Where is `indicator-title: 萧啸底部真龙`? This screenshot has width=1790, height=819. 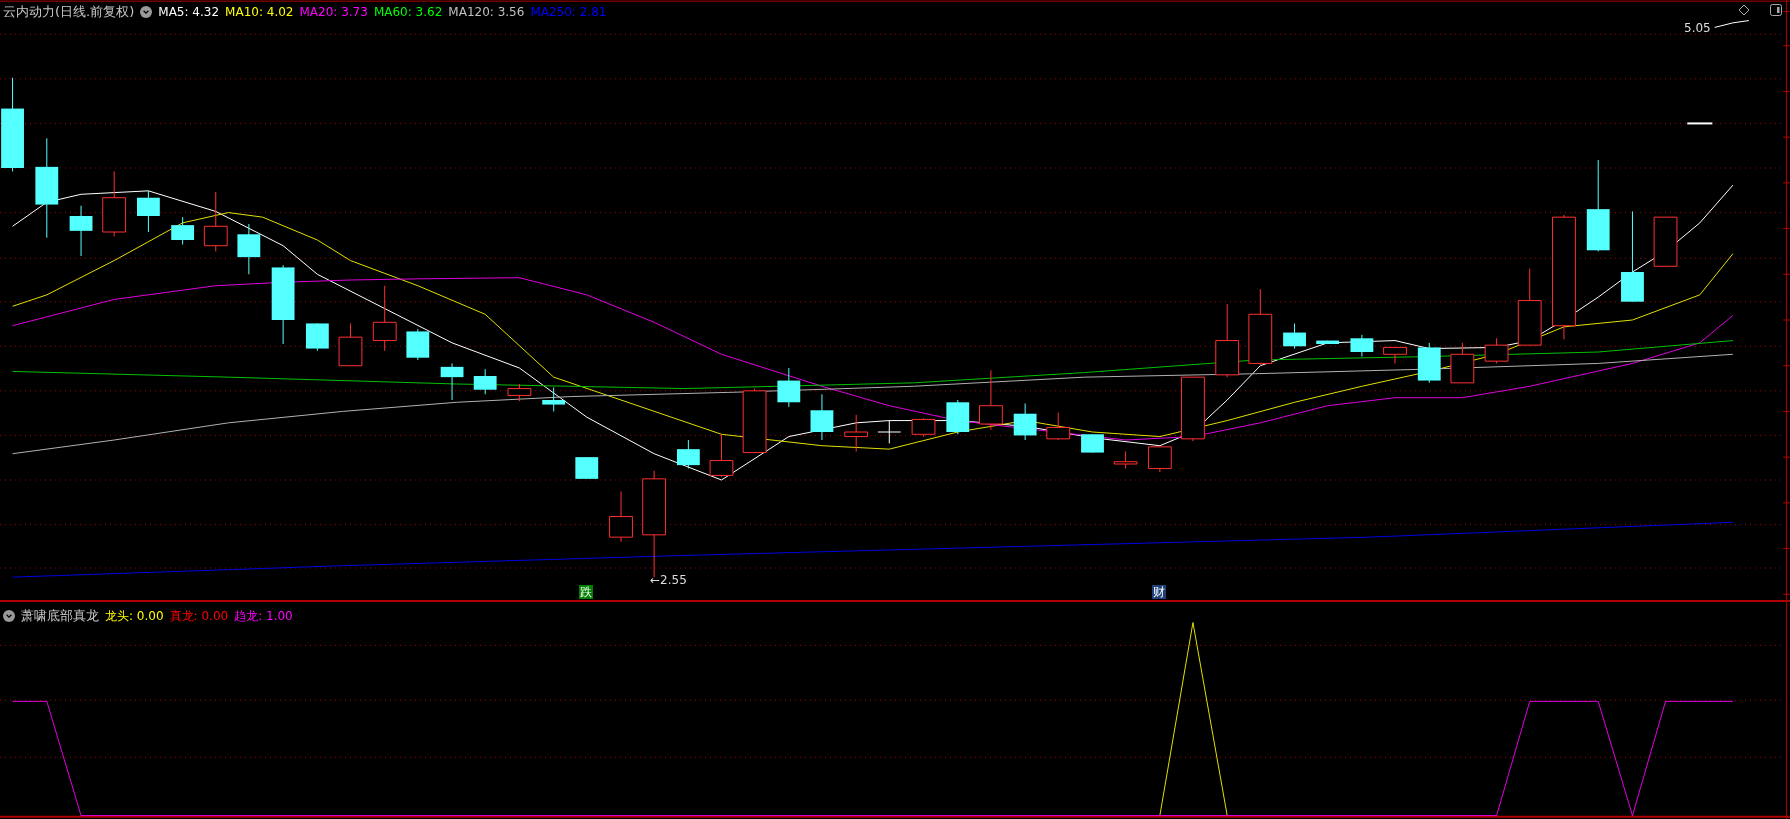 indicator-title: 萧啸底部真龙 is located at coordinates (60, 616).